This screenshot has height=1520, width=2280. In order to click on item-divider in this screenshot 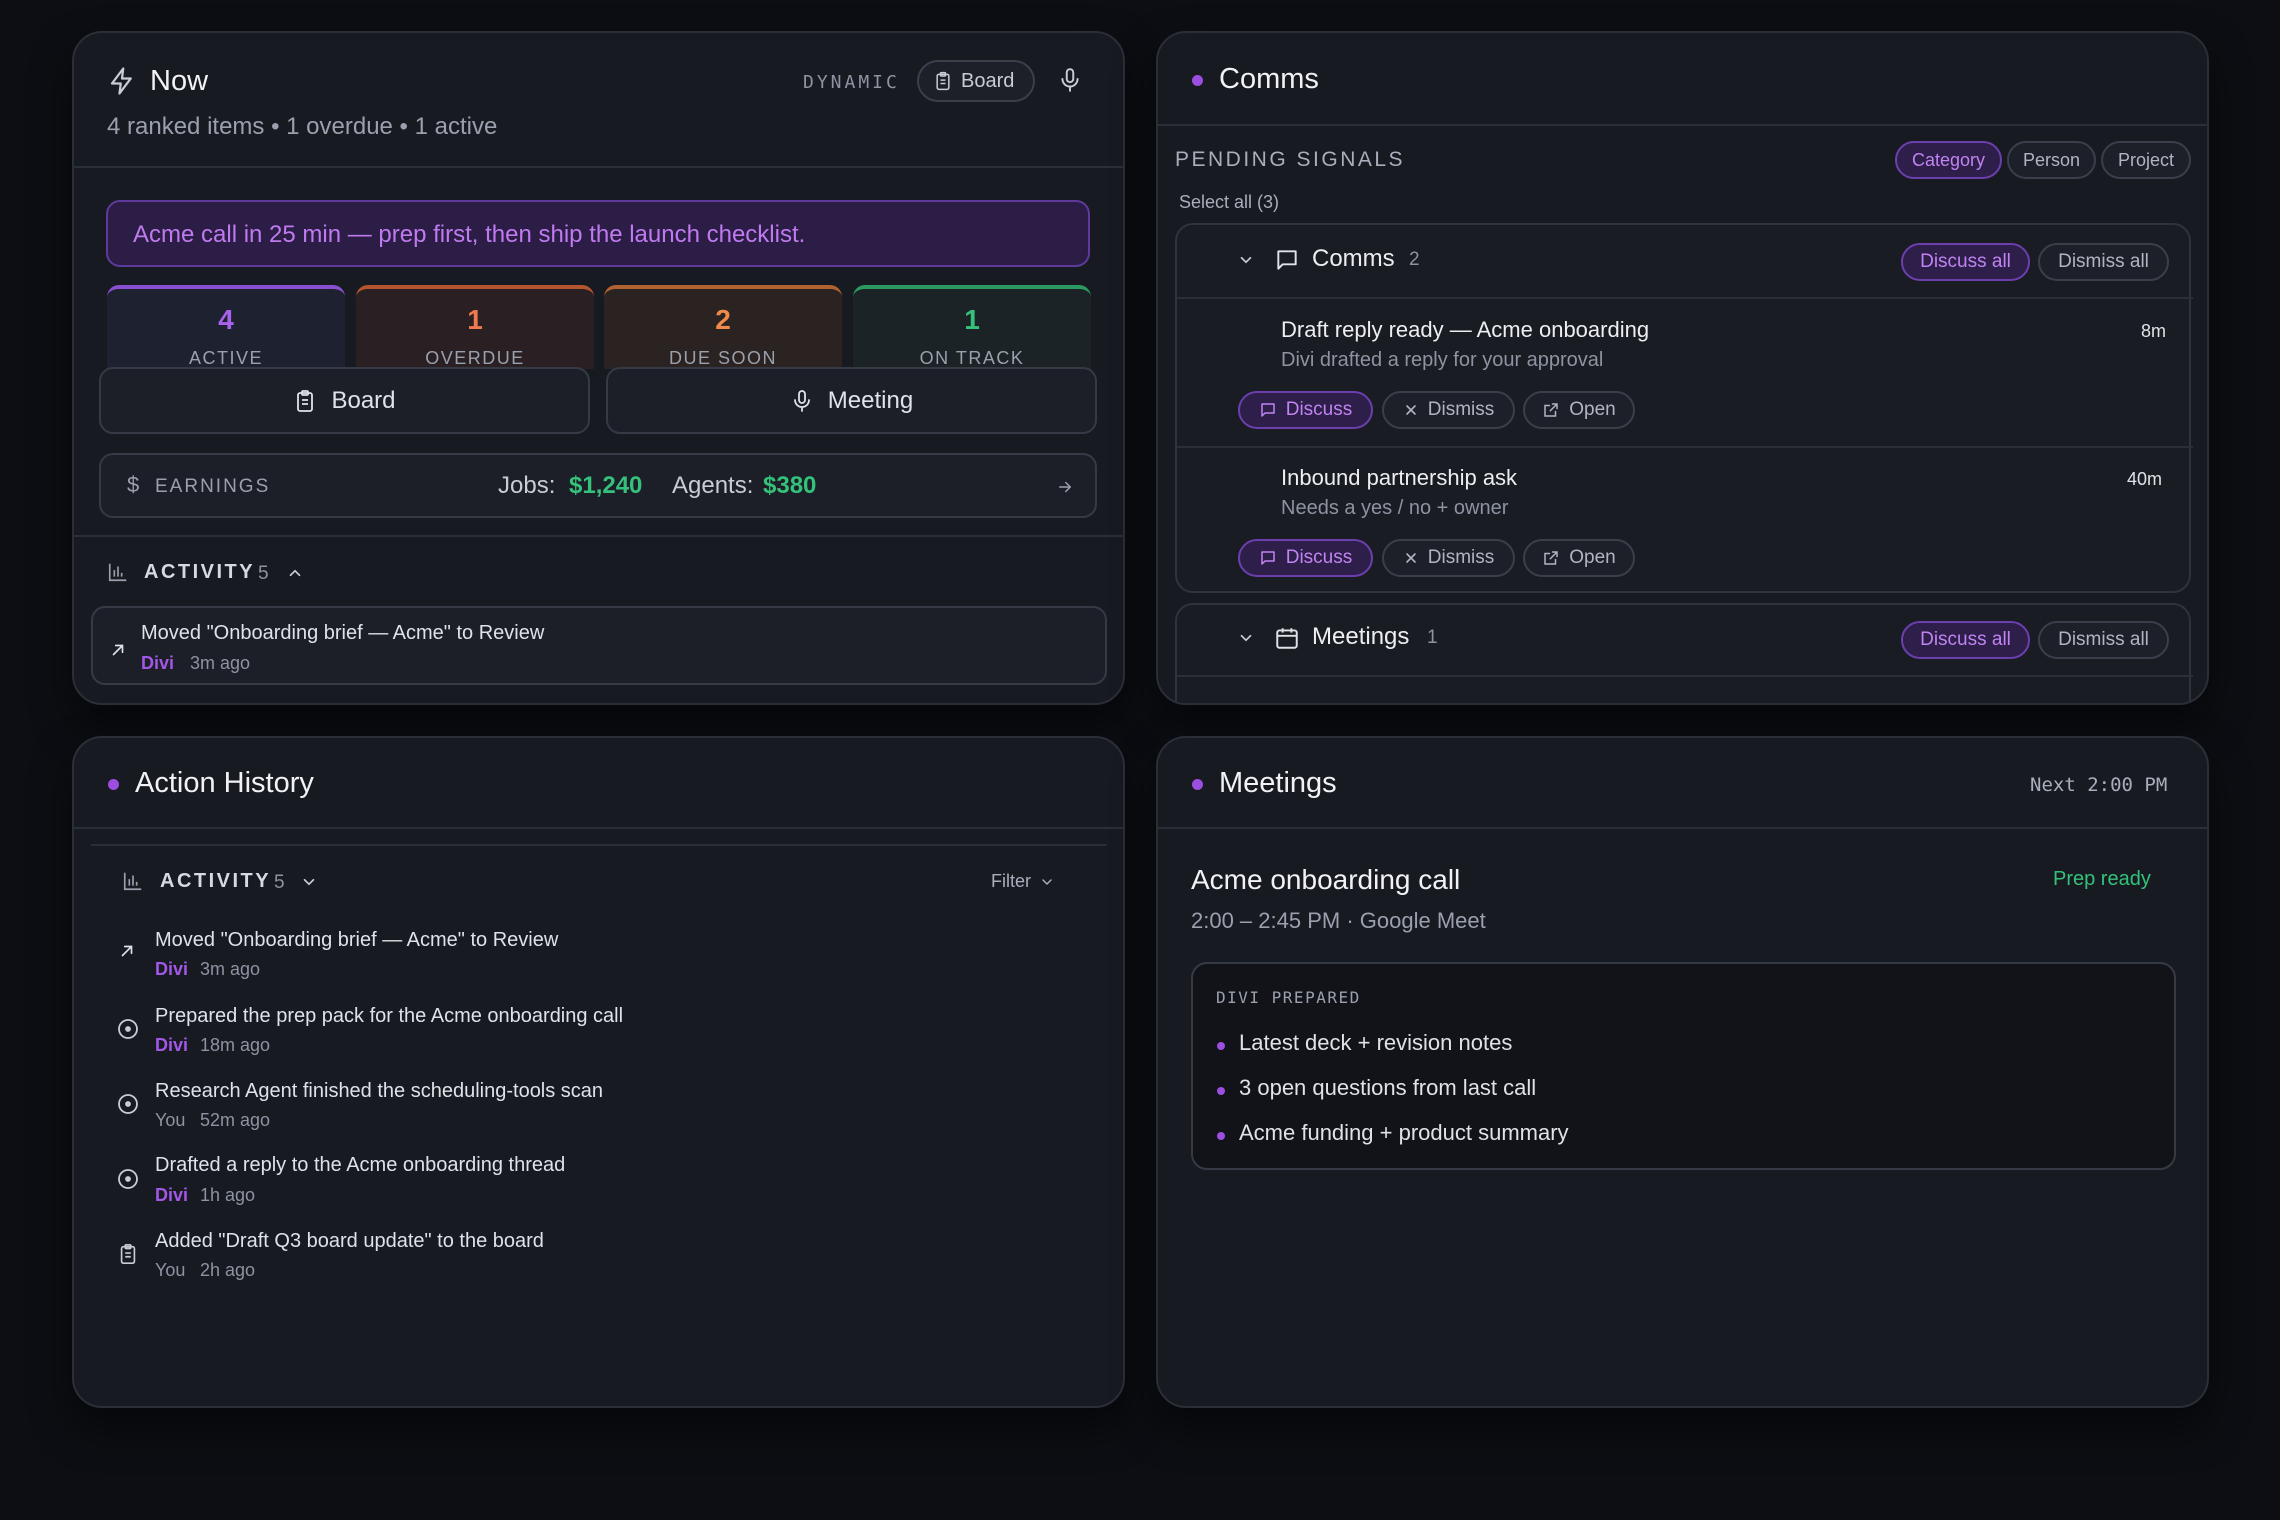, I will do `click(1685, 447)`.